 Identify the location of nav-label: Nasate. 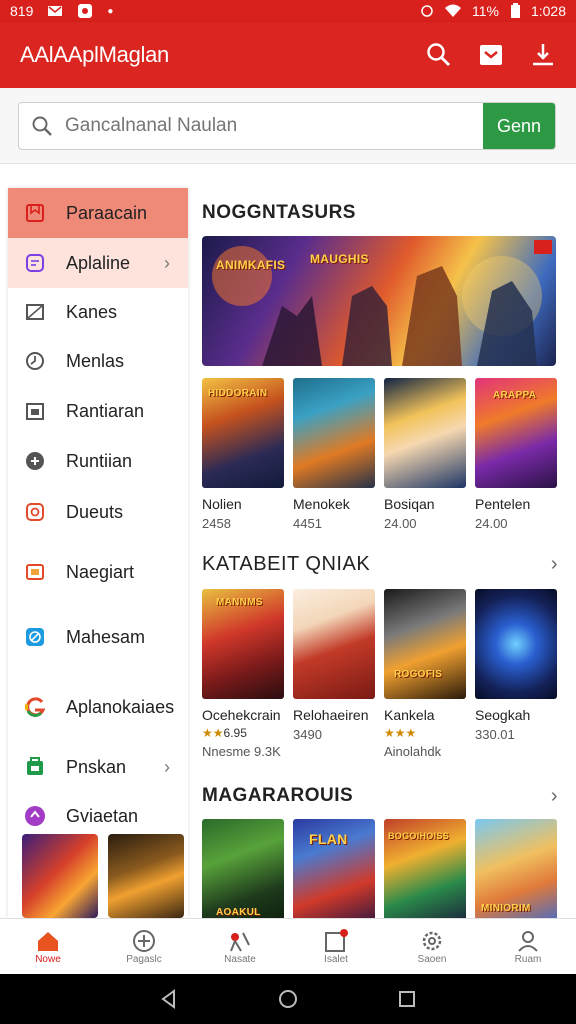
(240, 959).